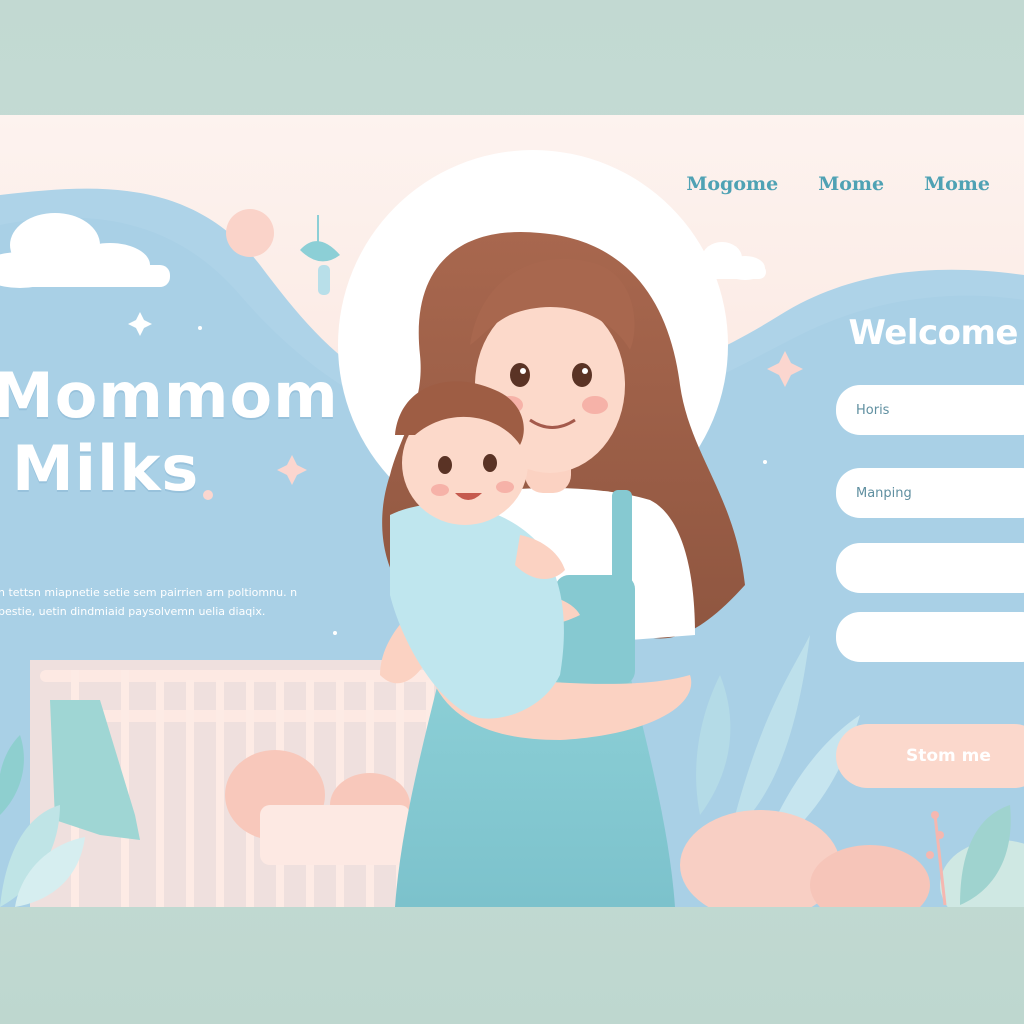 Image resolution: width=1024 pixels, height=1024 pixels. Describe the element at coordinates (933, 333) in the screenshot. I see `form-title: Welcome` at that location.